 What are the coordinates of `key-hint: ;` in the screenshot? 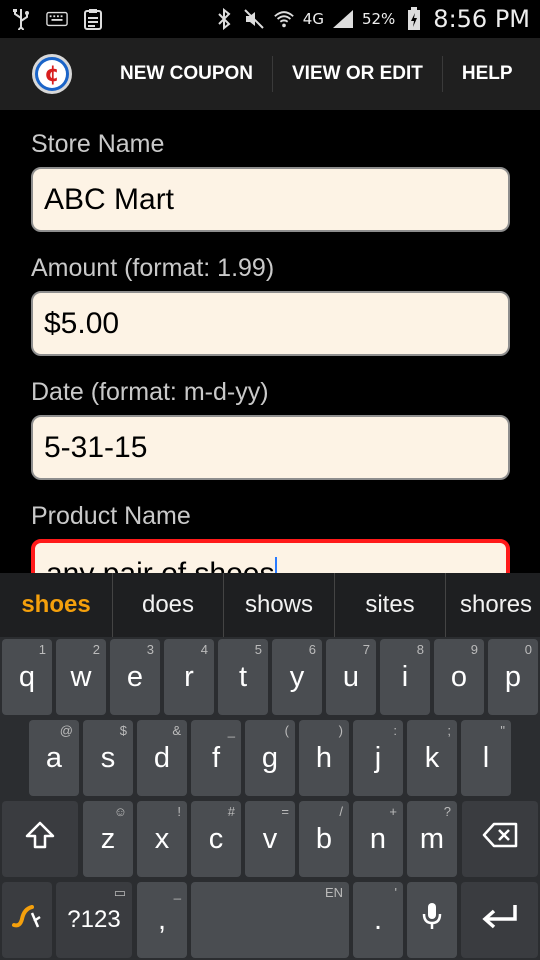 It's located at (449, 730).